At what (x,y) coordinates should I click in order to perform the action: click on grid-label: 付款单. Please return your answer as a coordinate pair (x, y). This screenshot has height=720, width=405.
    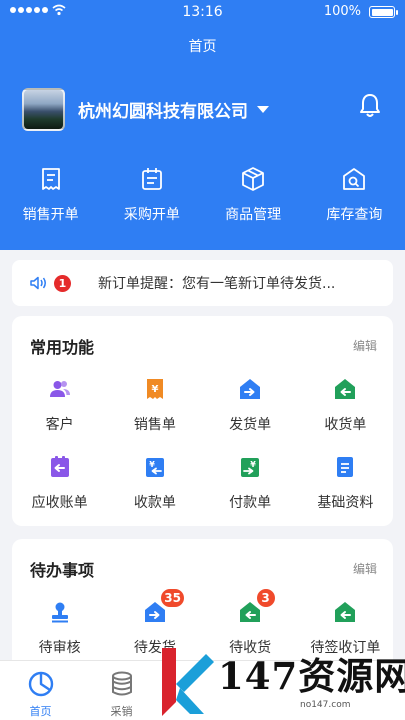
    Looking at the image, I should click on (250, 503).